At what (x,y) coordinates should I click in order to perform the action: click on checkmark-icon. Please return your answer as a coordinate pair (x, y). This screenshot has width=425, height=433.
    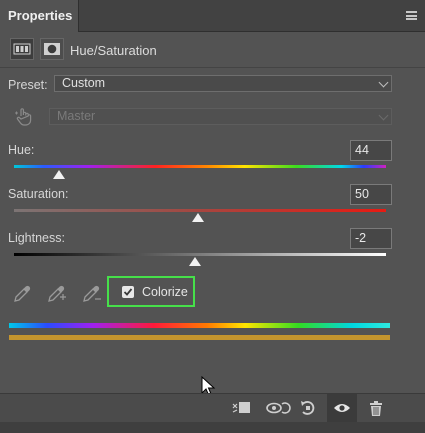
    Looking at the image, I should click on (128, 292).